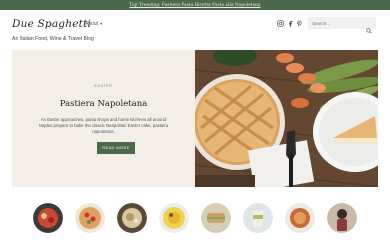 This screenshot has width=390, height=240. What do you see at coordinates (290, 25) in the screenshot?
I see `facebook-icon` at bounding box center [290, 25].